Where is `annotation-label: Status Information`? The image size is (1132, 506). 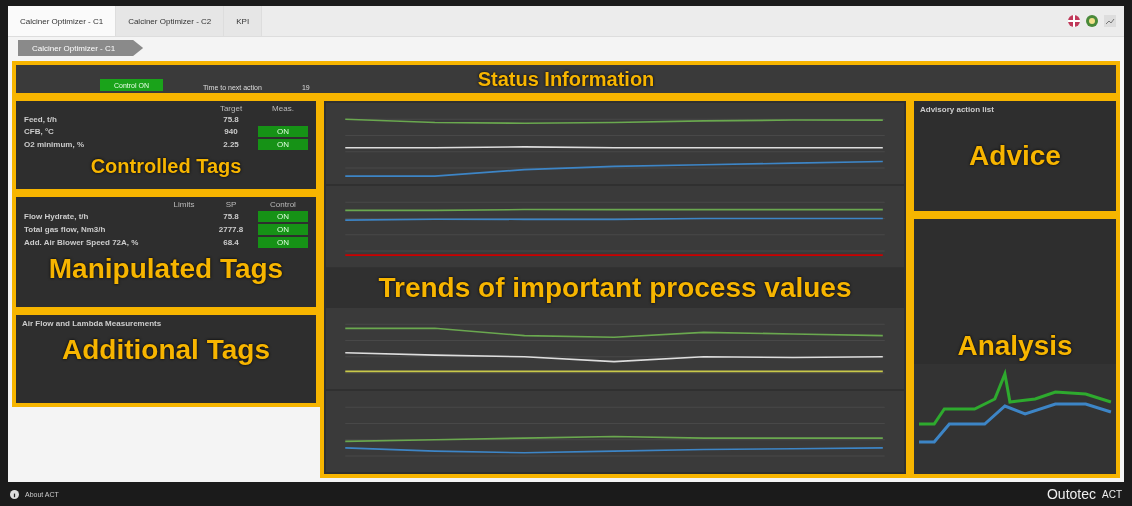
annotation-label: Status Information is located at coordinates (566, 79).